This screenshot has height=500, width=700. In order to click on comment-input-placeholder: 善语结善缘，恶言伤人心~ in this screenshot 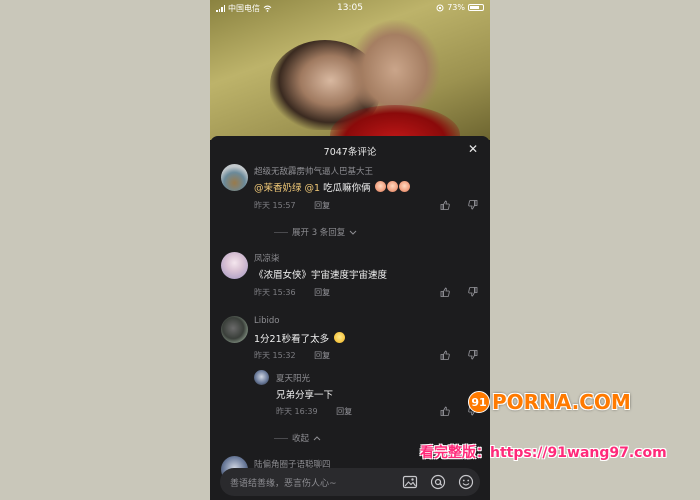, I will do `click(283, 484)`.